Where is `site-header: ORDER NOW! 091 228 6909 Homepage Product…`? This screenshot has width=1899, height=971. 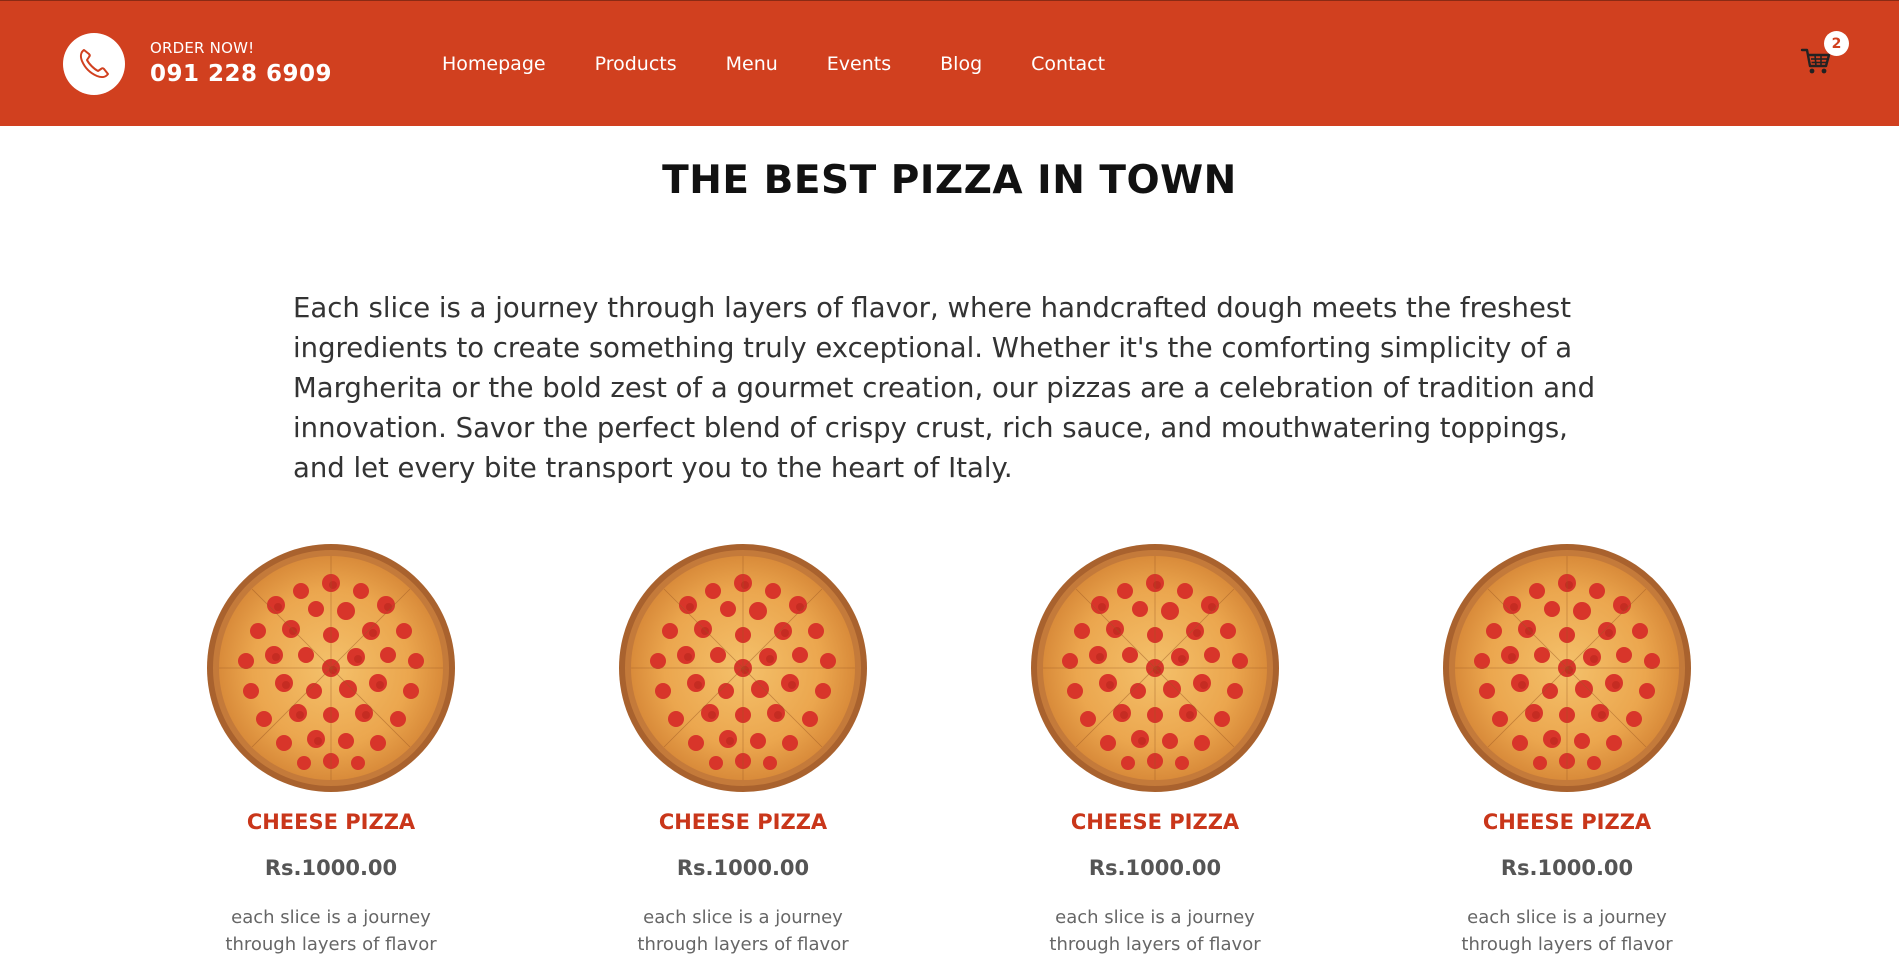 site-header: ORDER NOW! 091 228 6909 Homepage Product… is located at coordinates (949, 63).